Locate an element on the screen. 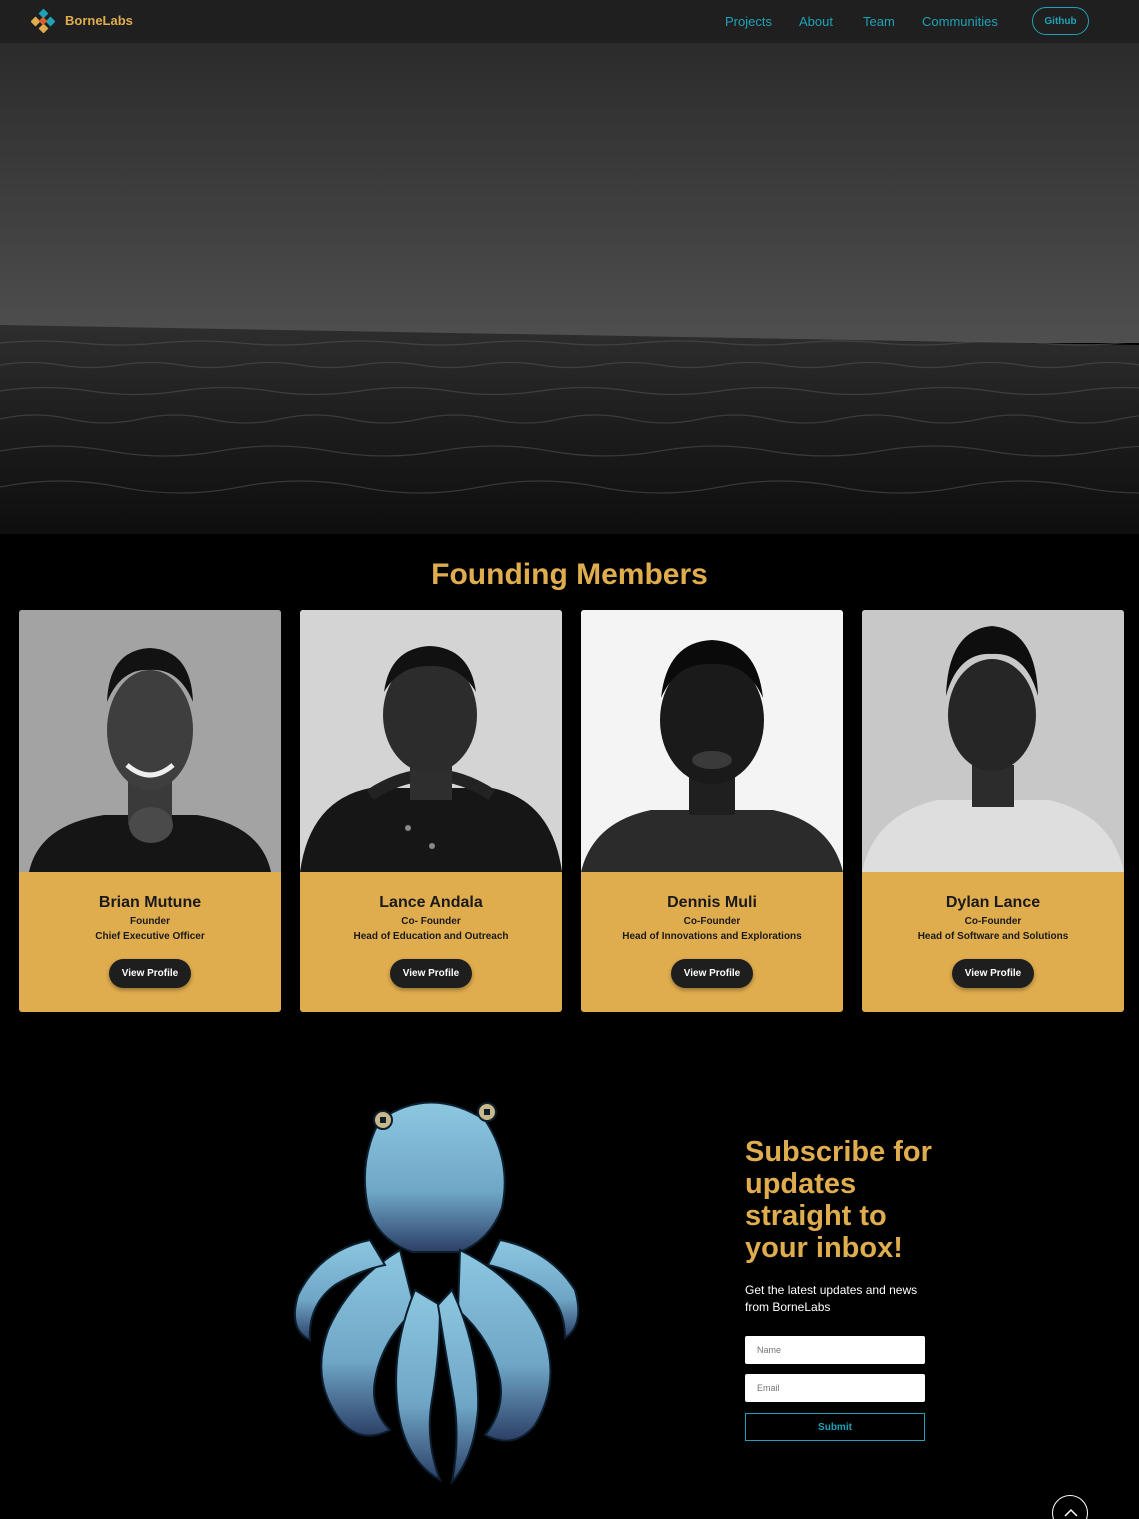  member-title: Head of Education and Outreach is located at coordinates (431, 936).